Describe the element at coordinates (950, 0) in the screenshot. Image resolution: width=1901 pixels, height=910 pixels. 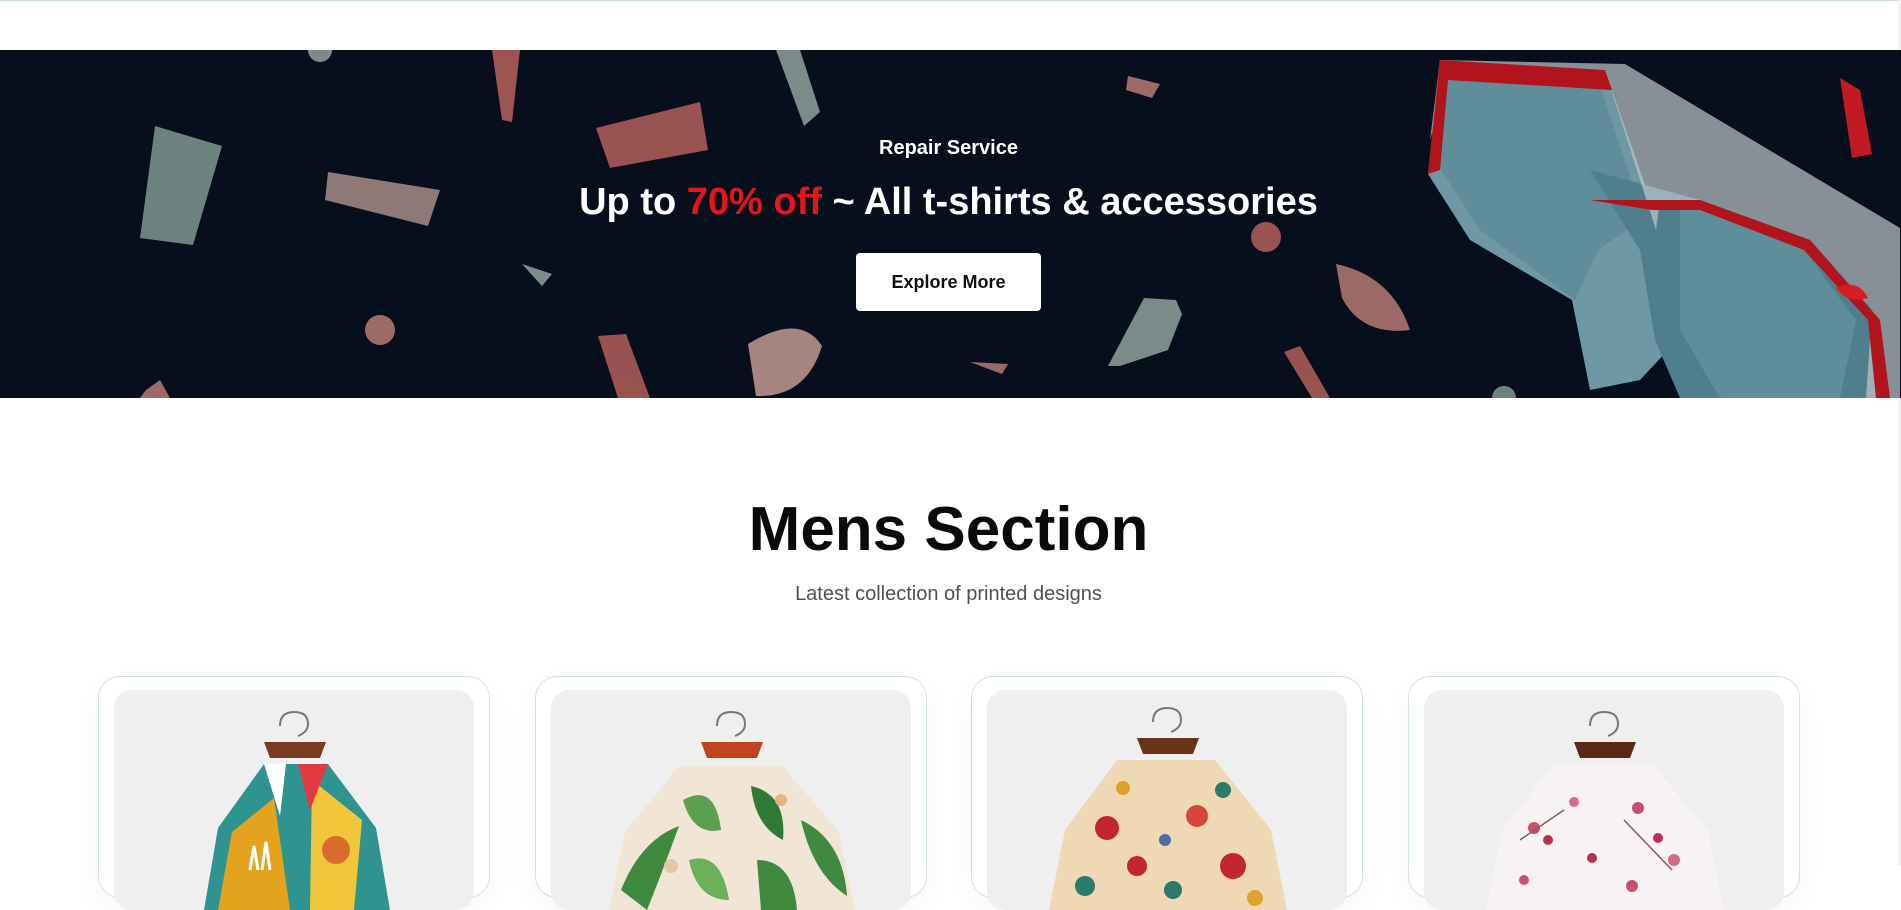
I see `top-divider` at that location.